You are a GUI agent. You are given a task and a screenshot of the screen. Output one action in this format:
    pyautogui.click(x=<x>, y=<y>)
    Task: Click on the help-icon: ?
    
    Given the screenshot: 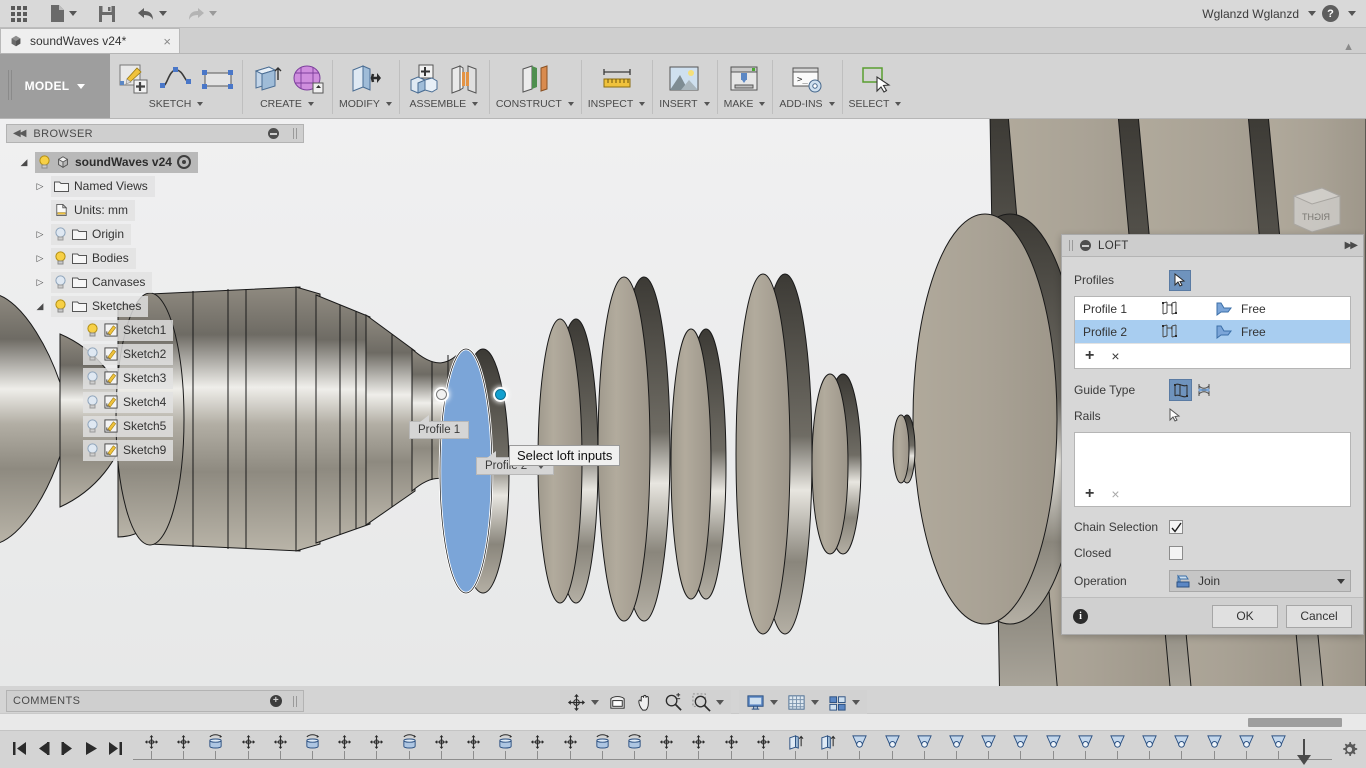 What is the action you would take?
    pyautogui.click(x=1330, y=13)
    